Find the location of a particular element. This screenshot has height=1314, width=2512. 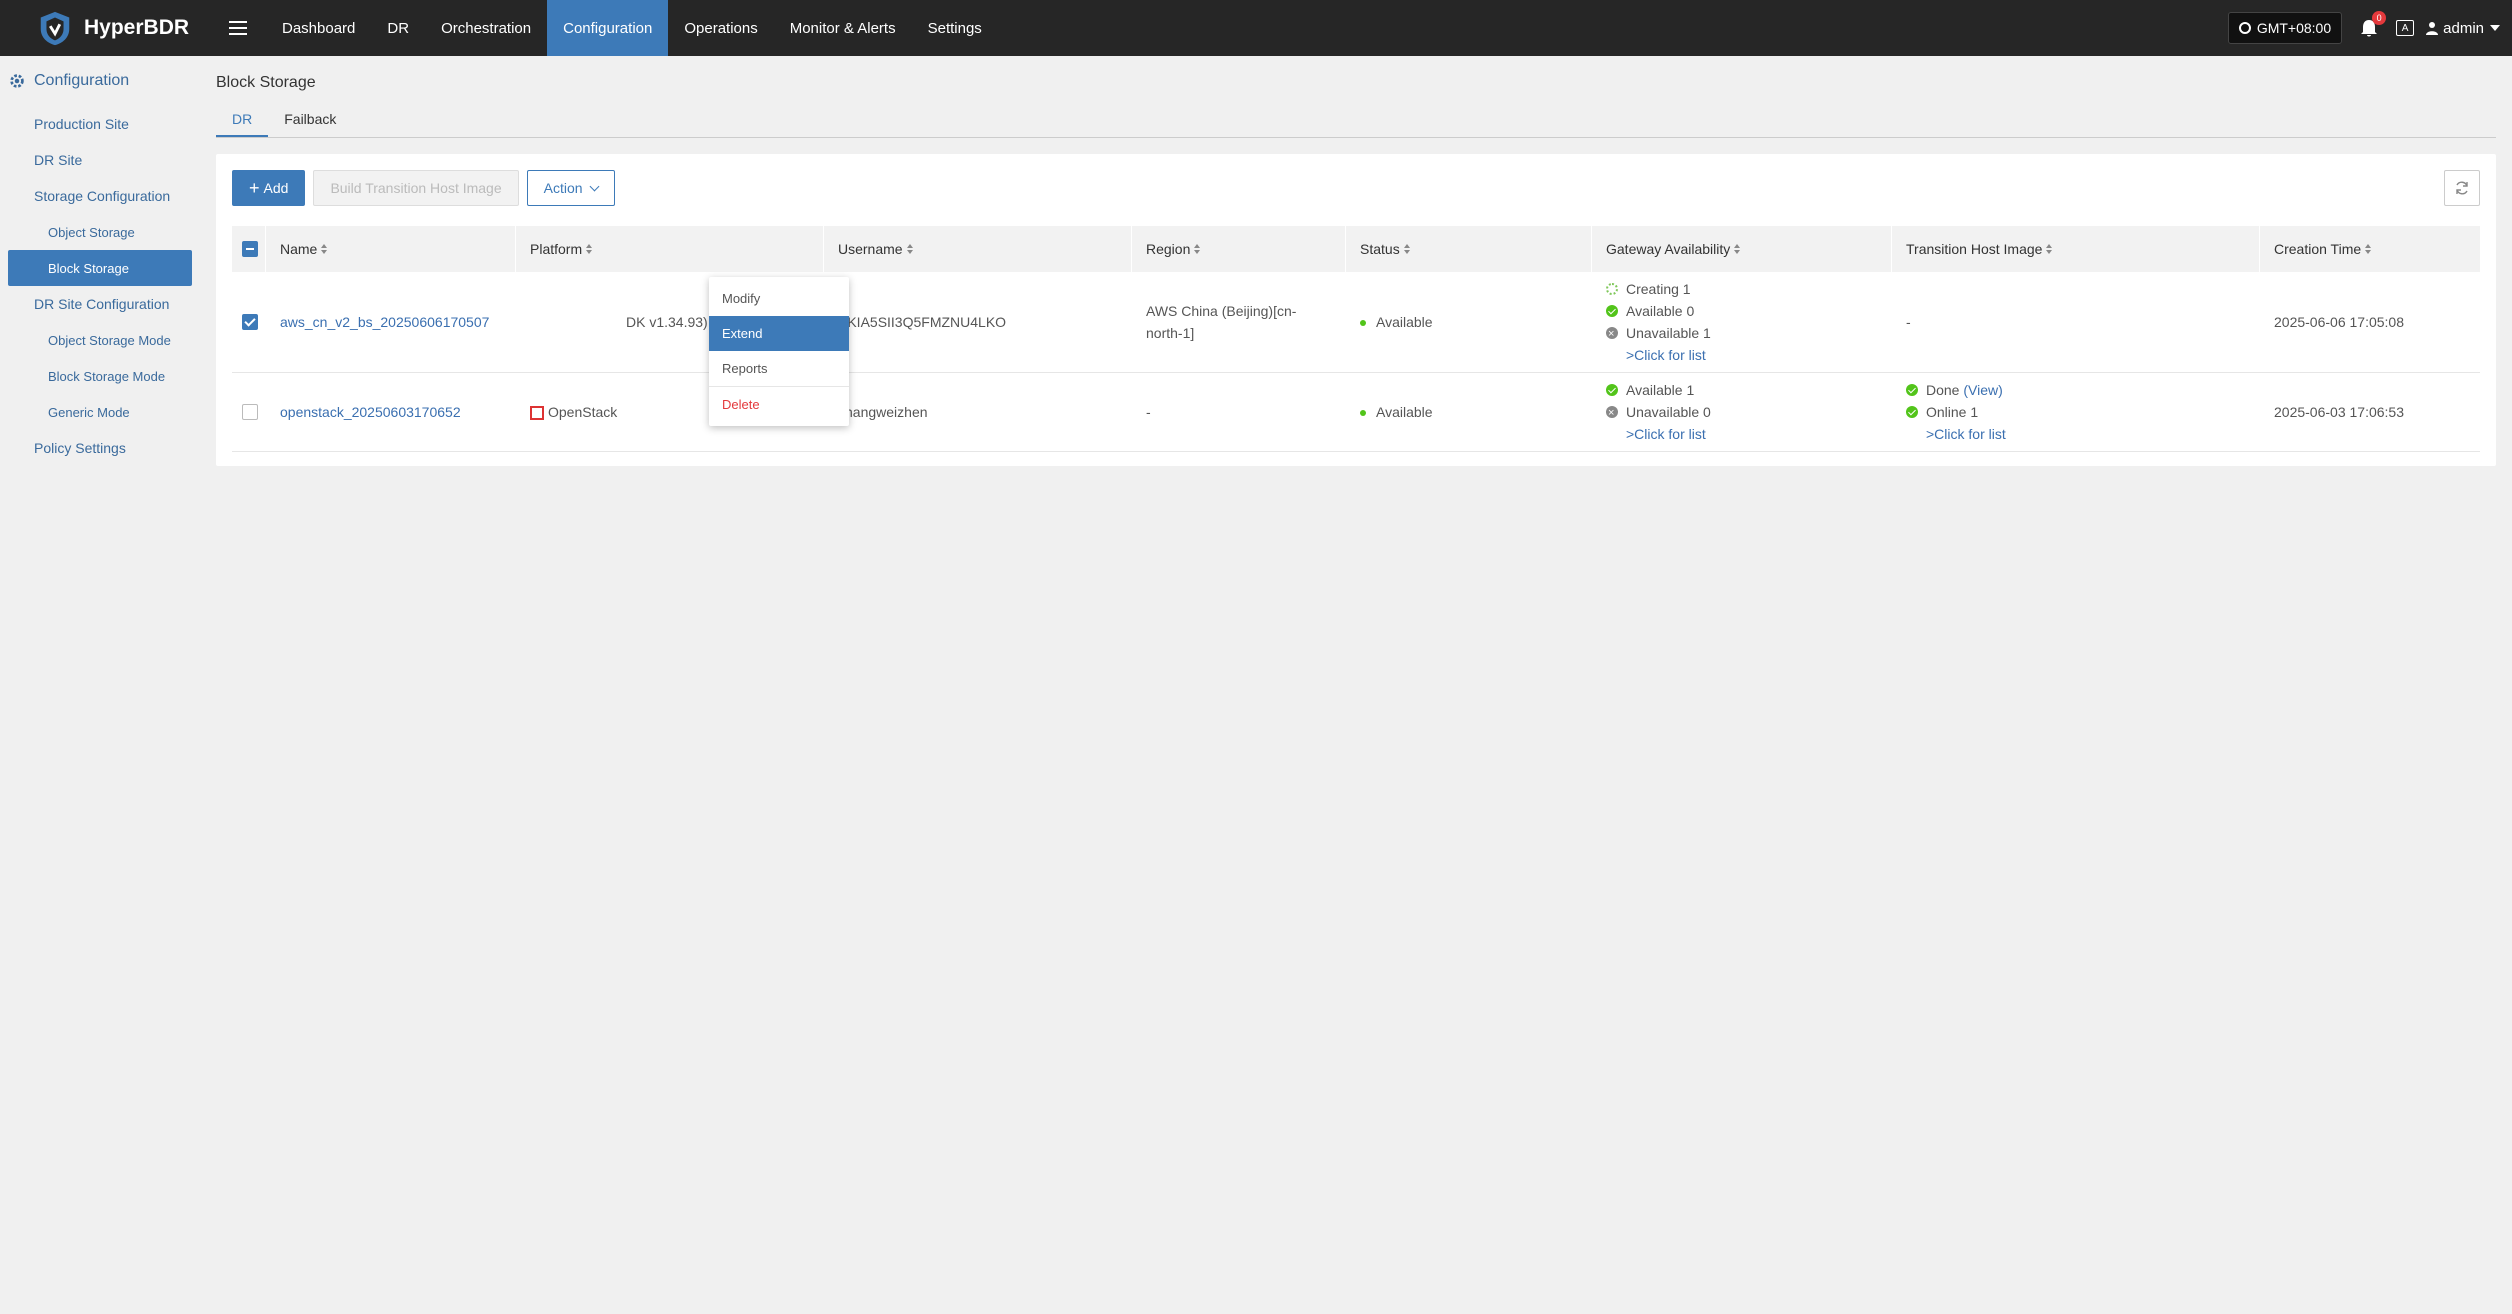

nav-settings: Settings is located at coordinates (955, 28).